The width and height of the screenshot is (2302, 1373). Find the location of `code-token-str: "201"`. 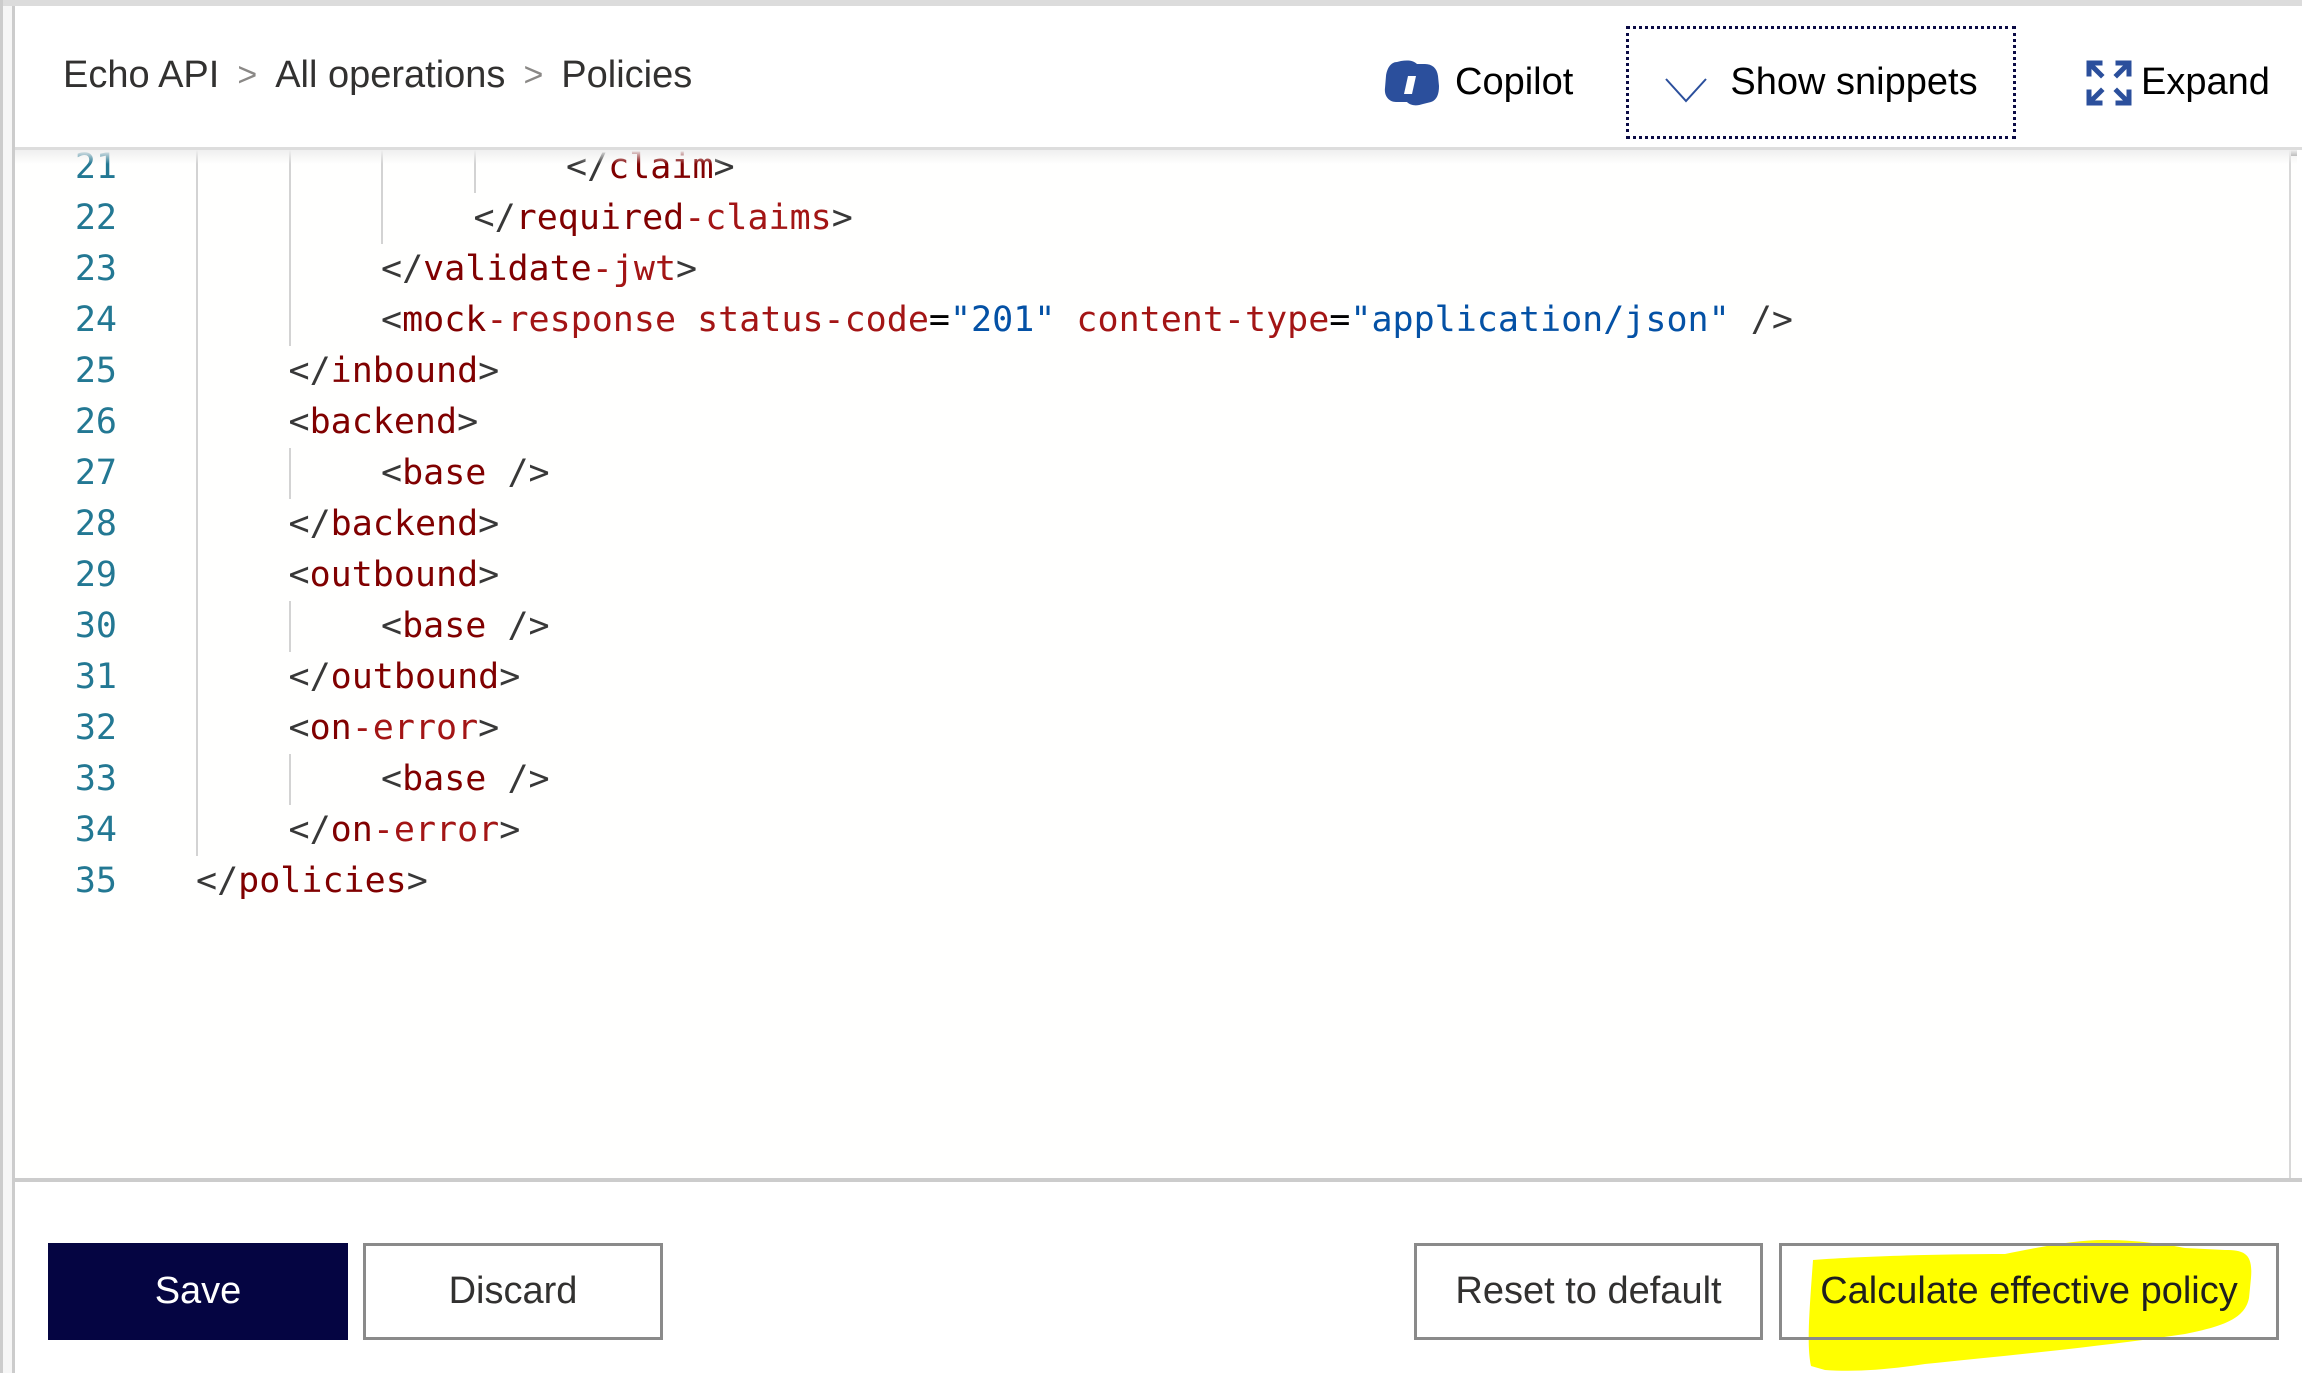

code-token-str: "201" is located at coordinates (1002, 320).